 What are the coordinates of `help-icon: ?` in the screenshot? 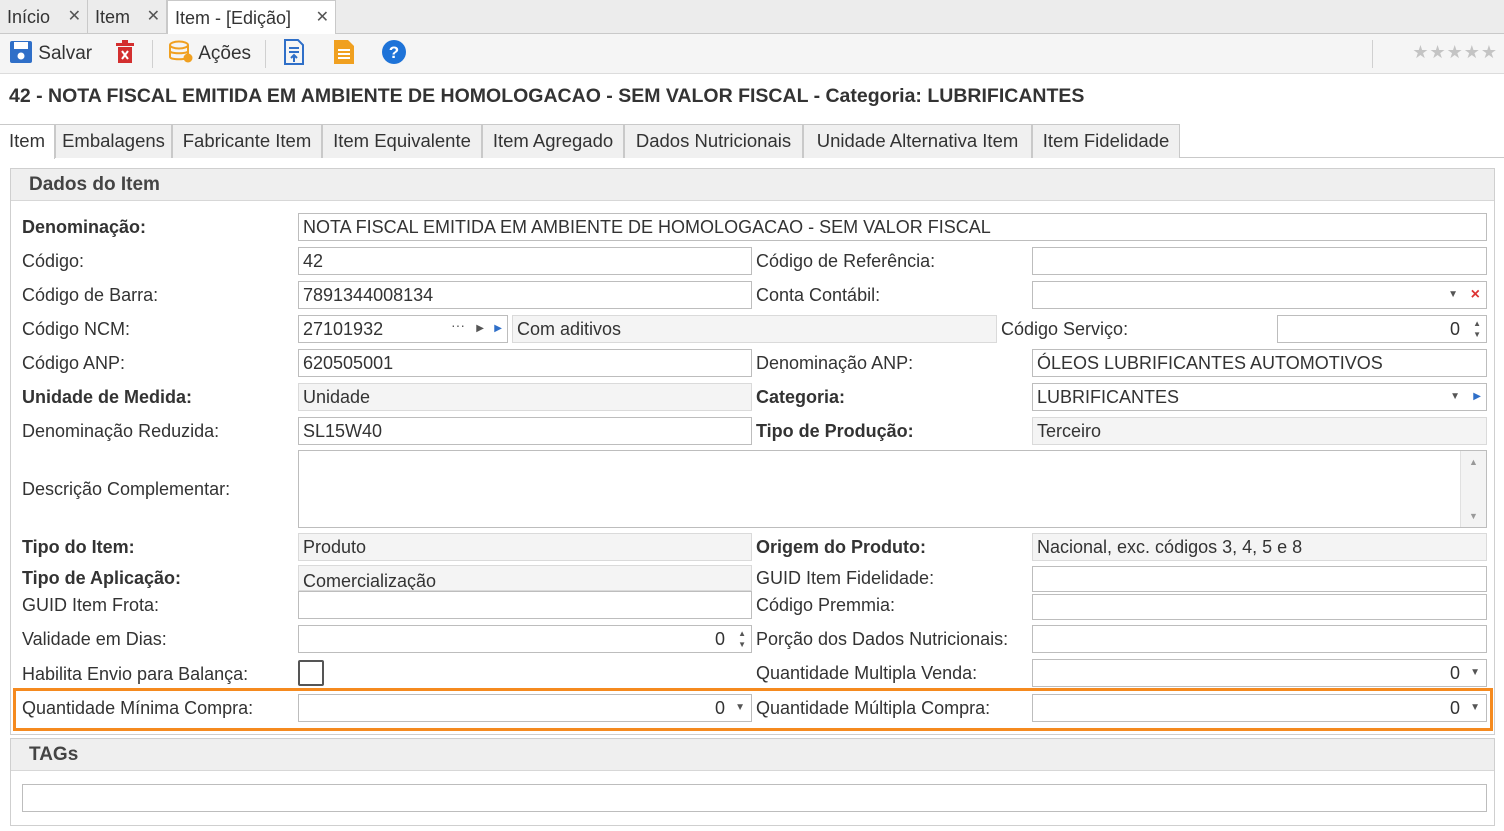 It's located at (394, 52).